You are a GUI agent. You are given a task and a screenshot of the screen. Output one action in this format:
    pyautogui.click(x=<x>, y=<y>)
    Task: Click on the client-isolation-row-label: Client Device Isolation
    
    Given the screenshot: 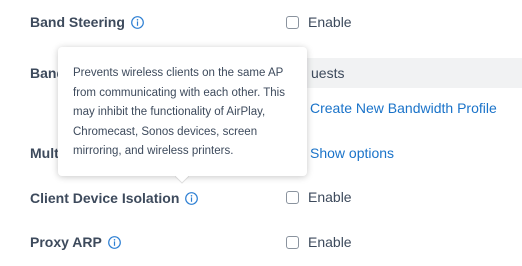 What is the action you would take?
    pyautogui.click(x=114, y=198)
    